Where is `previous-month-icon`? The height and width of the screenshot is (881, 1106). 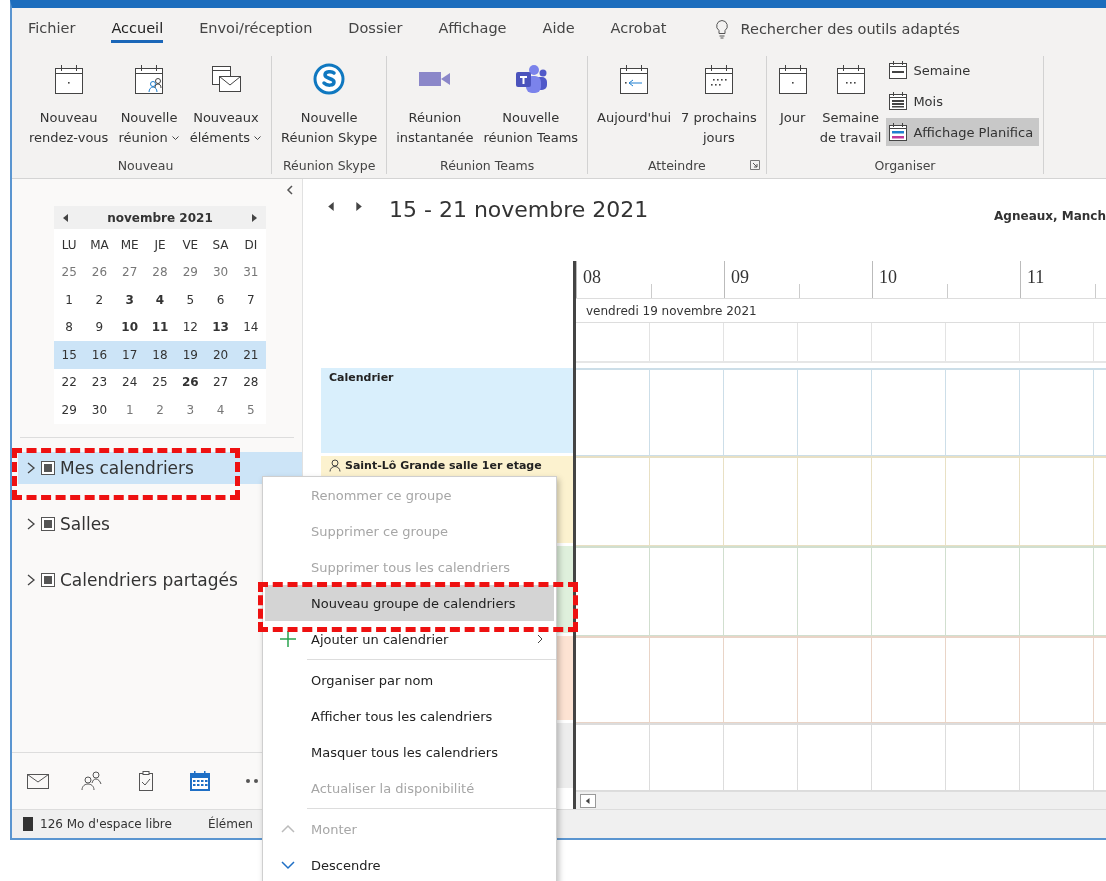 previous-month-icon is located at coordinates (66, 217).